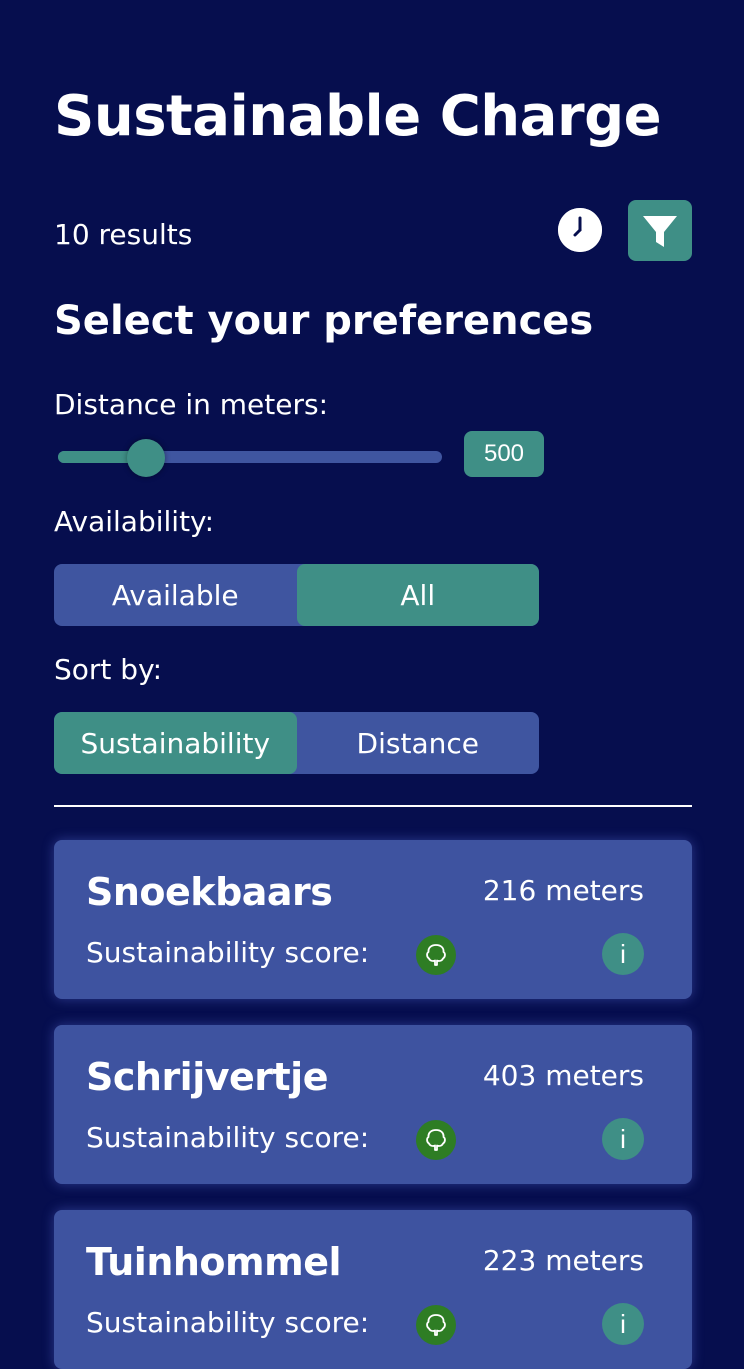 This screenshot has height=1369, width=744. Describe the element at coordinates (563, 890) in the screenshot. I see `station-distance: 216 meters` at that location.